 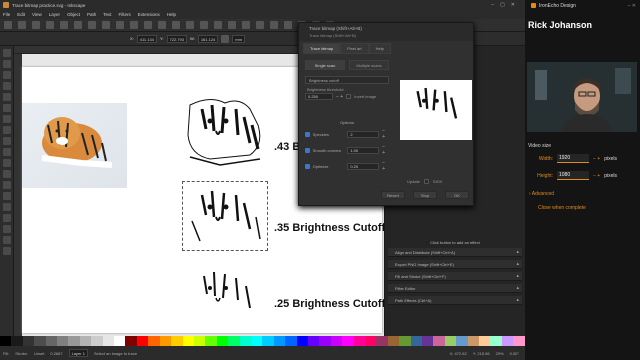 What do you see at coordinates (455, 276) in the screenshot?
I see `dock-fill-stroke: Fill and Stroke (Shift+Ctrl+F) ▴` at bounding box center [455, 276].